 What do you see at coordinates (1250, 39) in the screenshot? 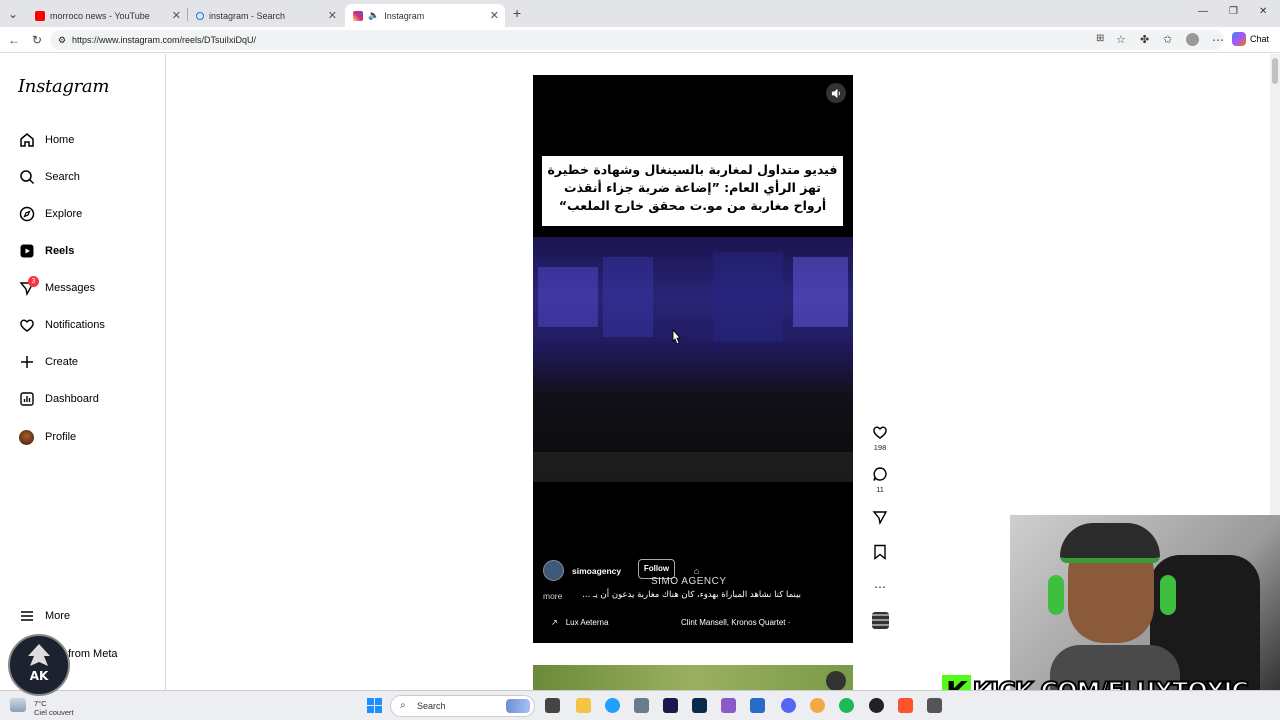
I see `copilot-chat-button: Chat` at bounding box center [1250, 39].